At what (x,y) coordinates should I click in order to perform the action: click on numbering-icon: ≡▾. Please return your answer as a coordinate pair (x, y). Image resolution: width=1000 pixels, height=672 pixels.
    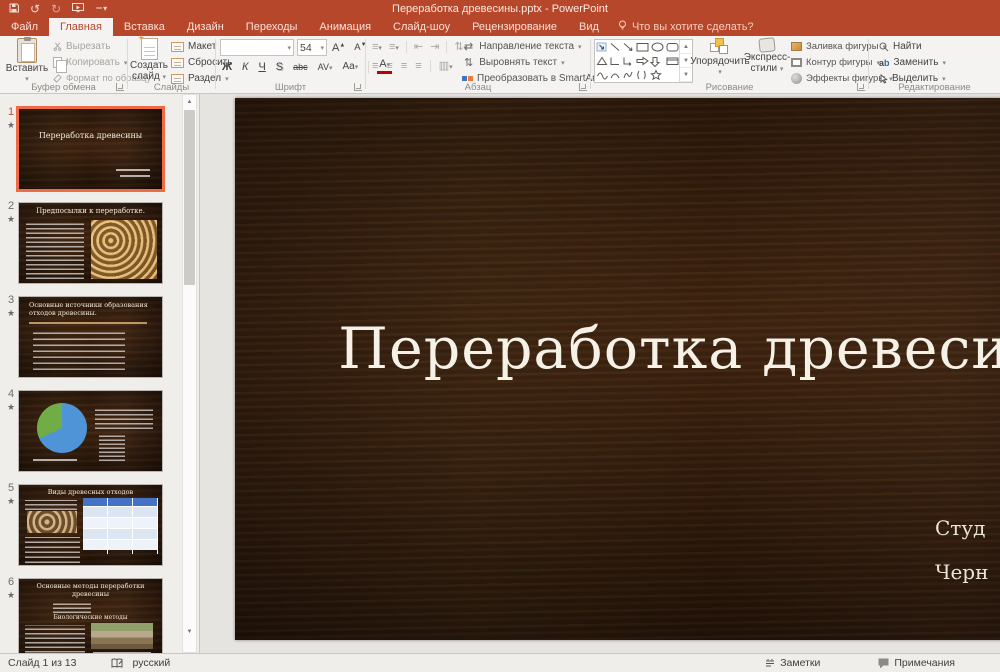
    Looking at the image, I should click on (394, 47).